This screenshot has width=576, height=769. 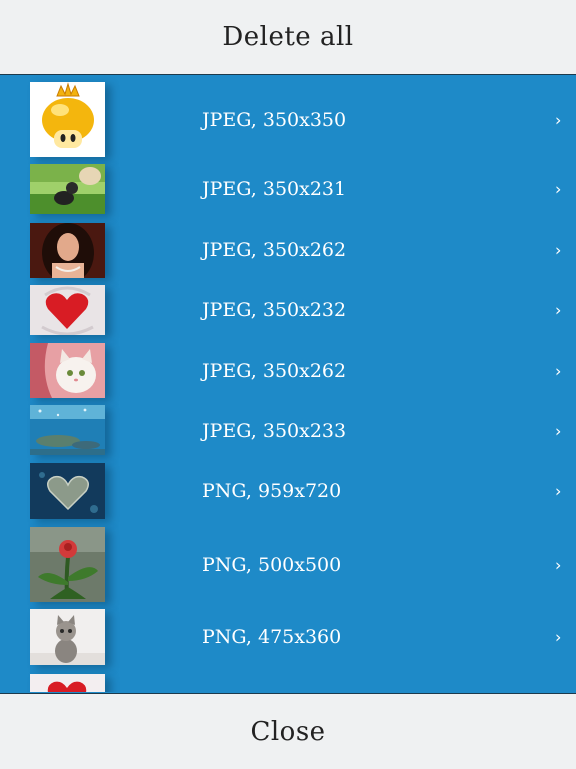 I want to click on close-button: Close, so click(x=288, y=731).